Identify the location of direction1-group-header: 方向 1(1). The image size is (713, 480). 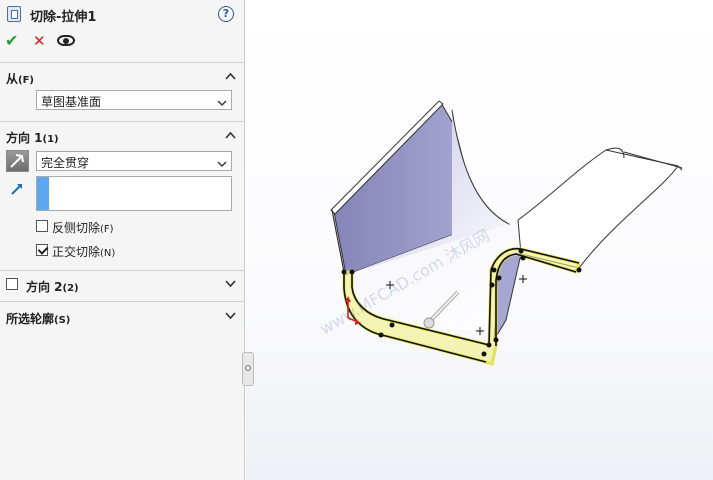
(122, 137).